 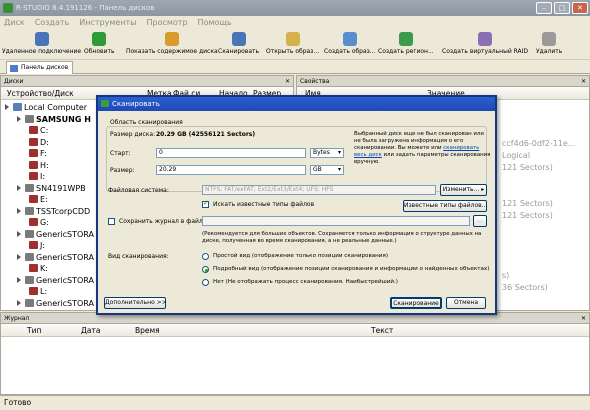 What do you see at coordinates (206, 134) in the screenshot?
I see `disk-size-value: 20.29 GB (42556121 Sectors)` at bounding box center [206, 134].